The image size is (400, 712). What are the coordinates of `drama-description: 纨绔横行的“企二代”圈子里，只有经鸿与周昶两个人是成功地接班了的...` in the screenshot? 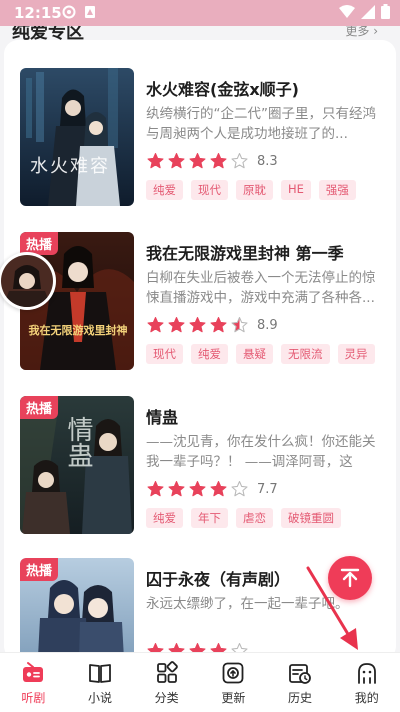 It's located at (261, 124).